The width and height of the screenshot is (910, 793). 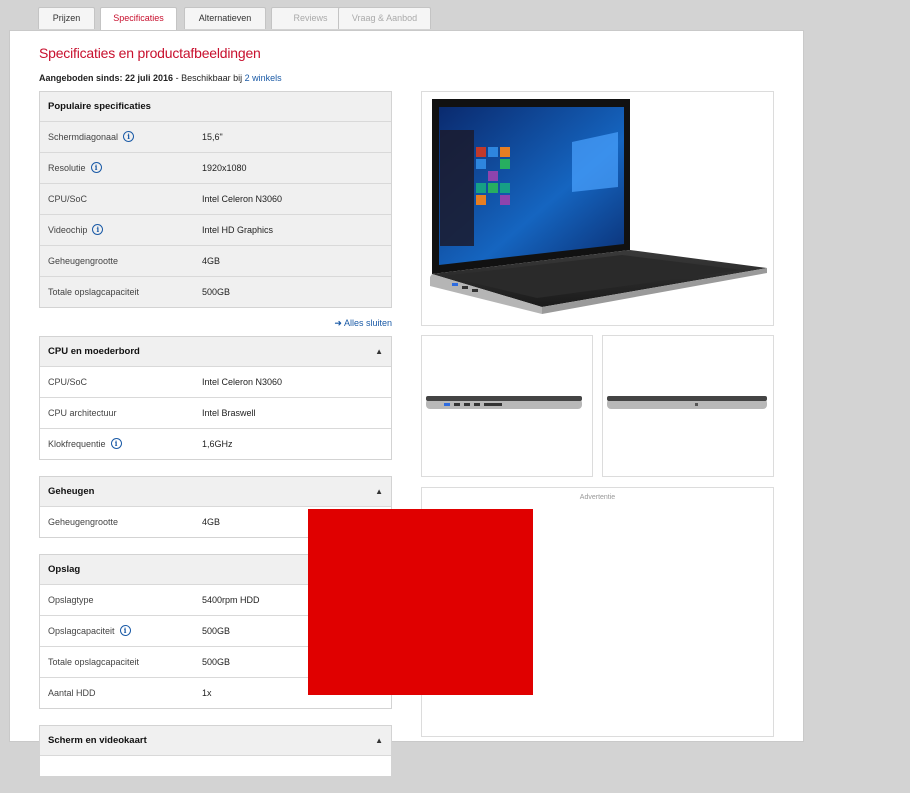 I want to click on offered-since-date: 22 juli 2016, so click(x=149, y=78).